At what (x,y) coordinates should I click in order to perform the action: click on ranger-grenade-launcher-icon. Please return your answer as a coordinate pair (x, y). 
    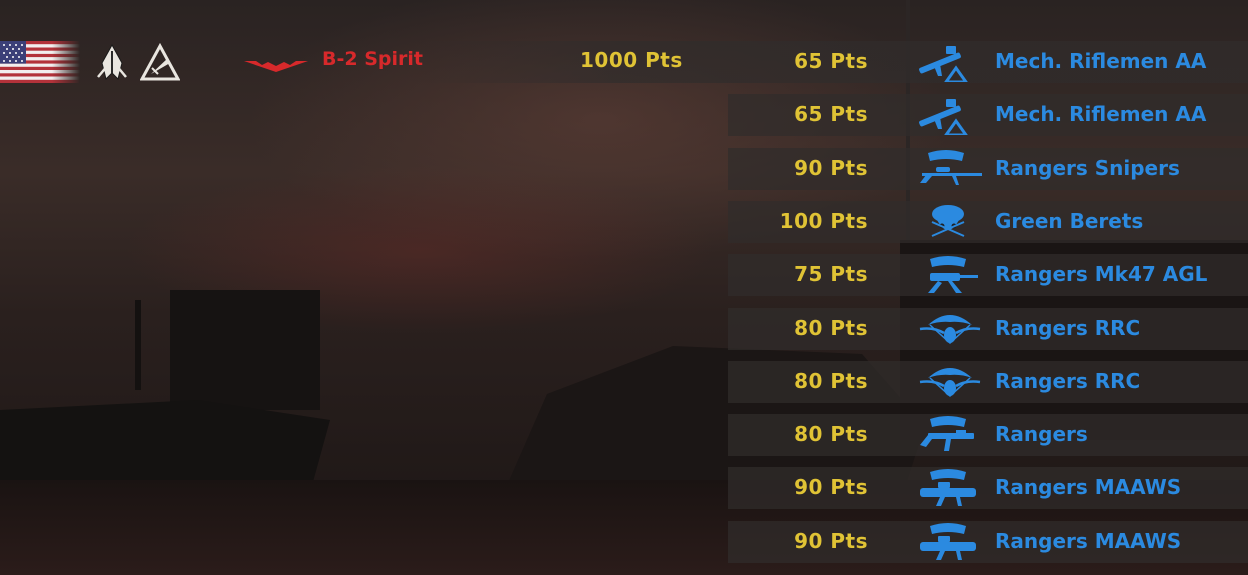
    Looking at the image, I should click on (950, 275).